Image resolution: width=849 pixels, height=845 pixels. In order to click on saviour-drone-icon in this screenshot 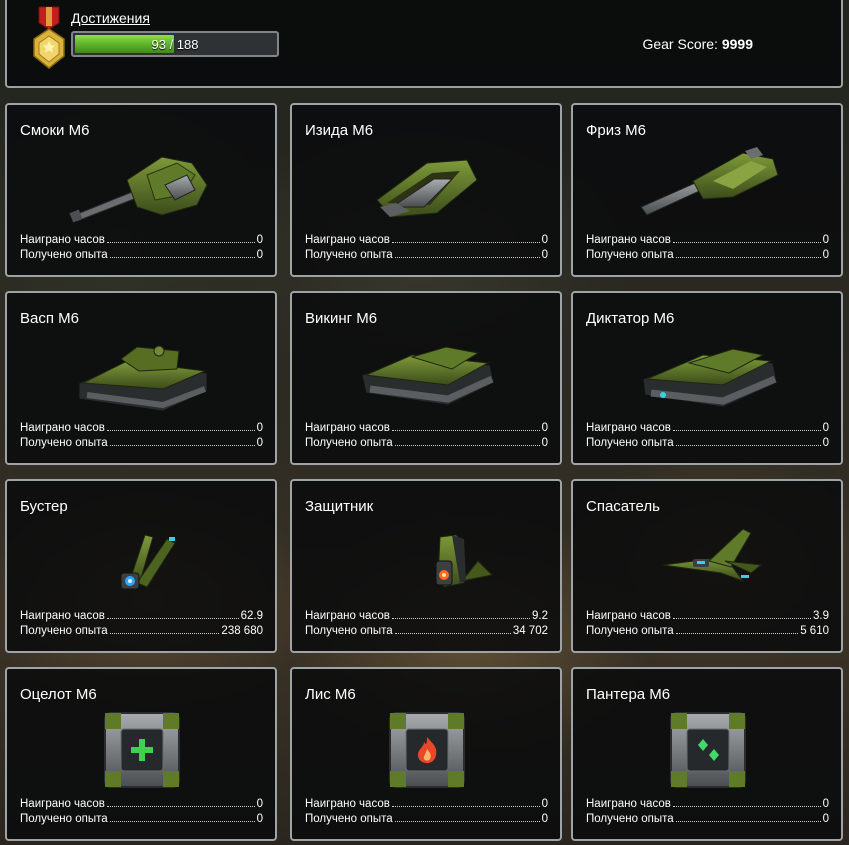, I will do `click(708, 561)`.